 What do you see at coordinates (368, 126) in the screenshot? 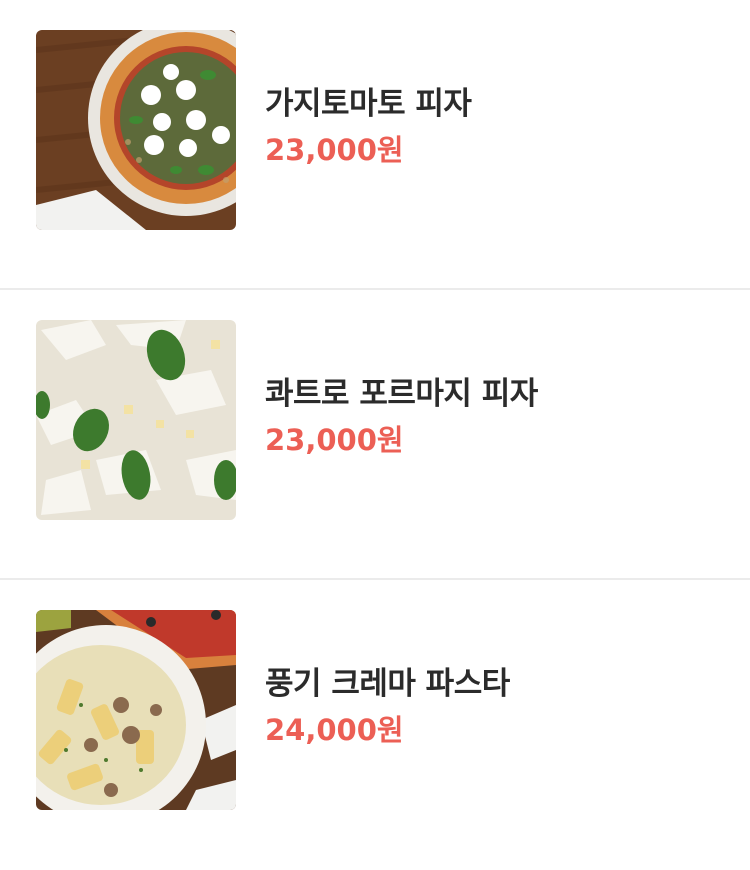
I see `menu-item-info: 가지토마토 피자 23,000원` at bounding box center [368, 126].